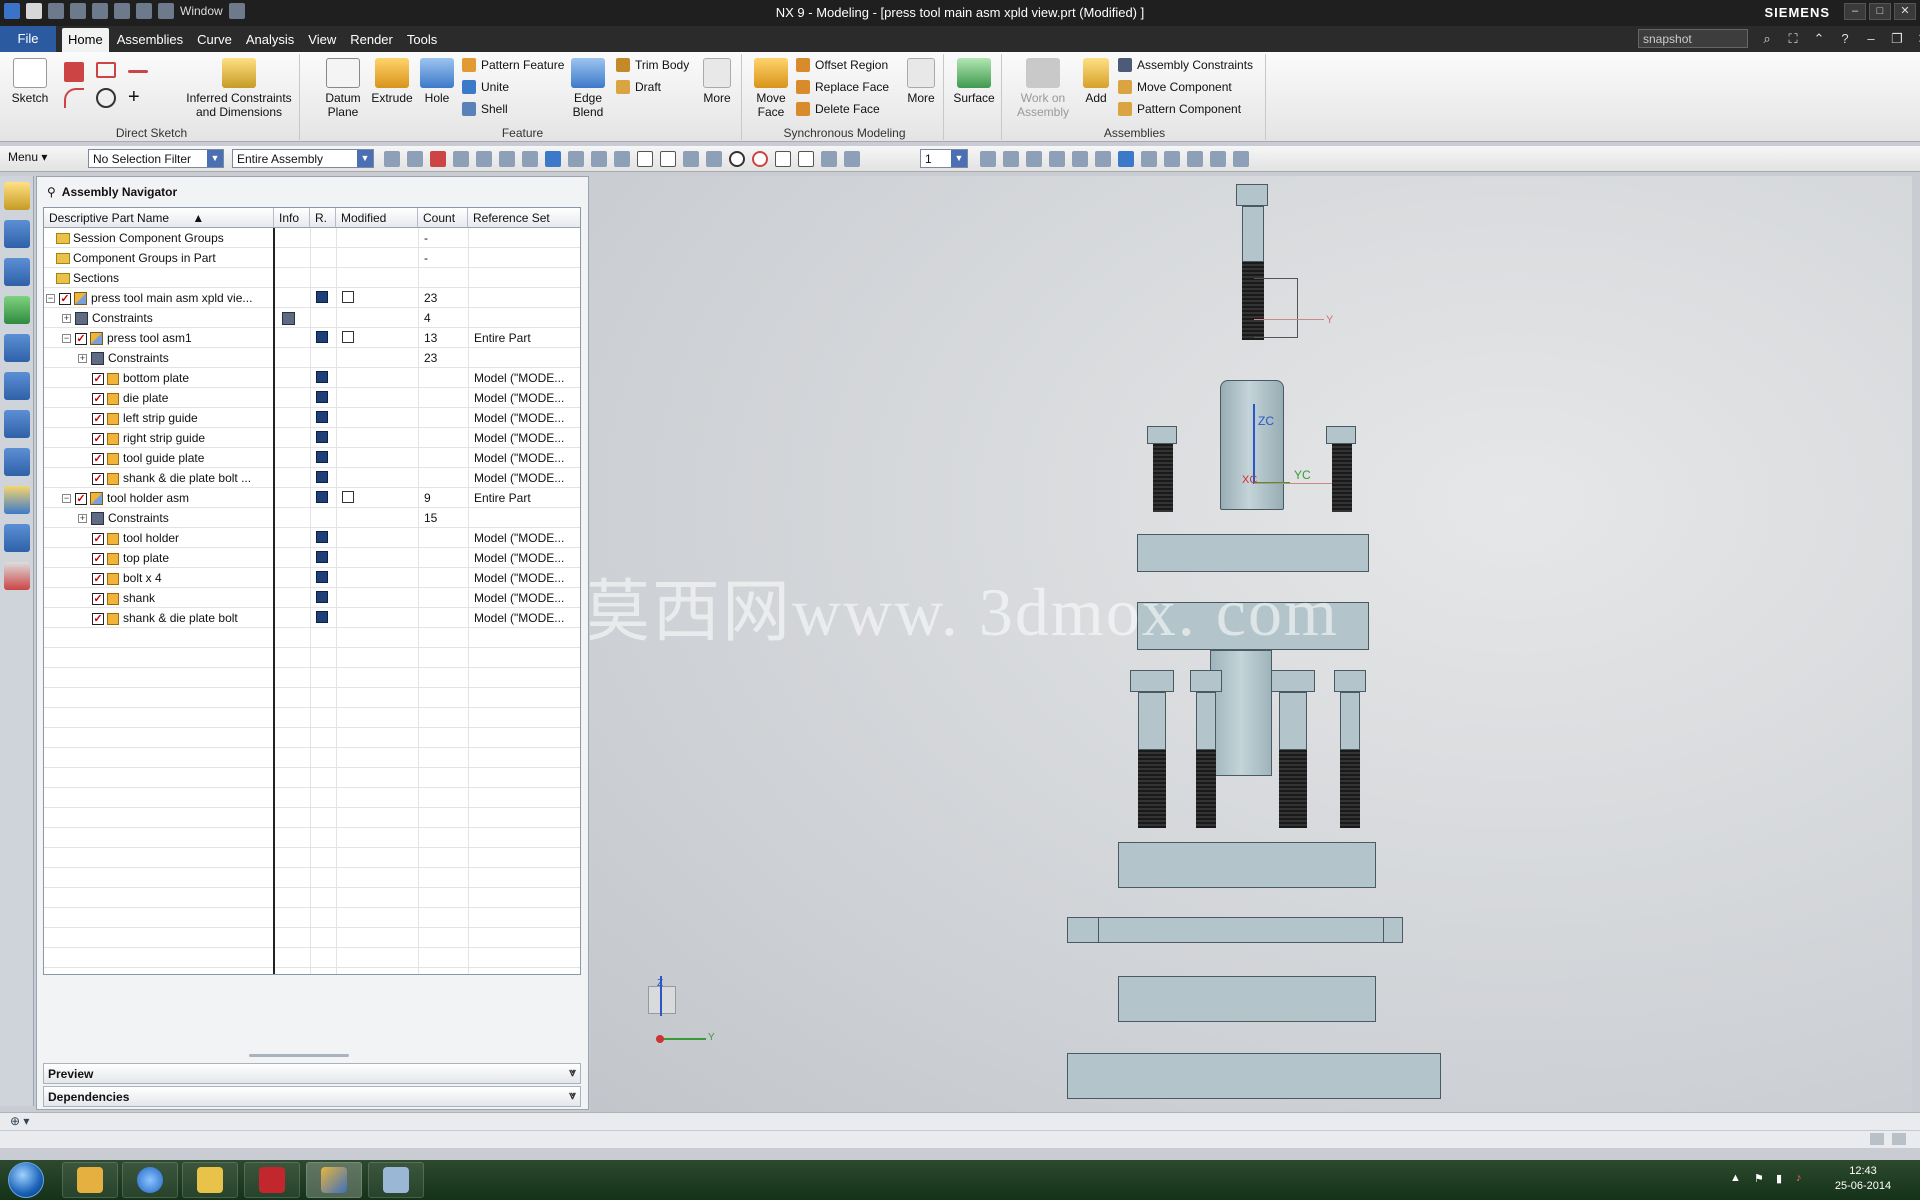  Describe the element at coordinates (988, 159) in the screenshot. I see `fit-icon` at that location.